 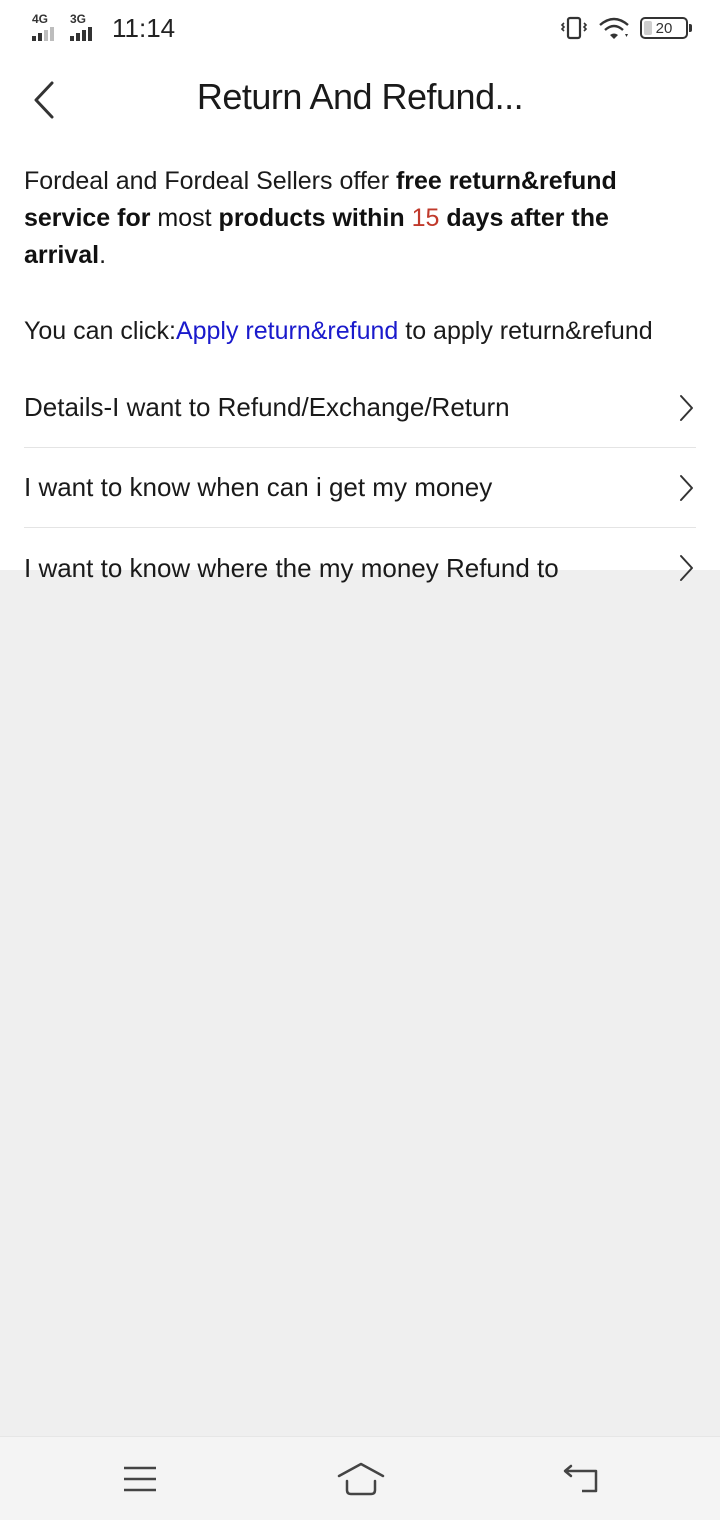 I want to click on menu-item-when-money: I want to know when can i get my money, so click(x=360, y=488).